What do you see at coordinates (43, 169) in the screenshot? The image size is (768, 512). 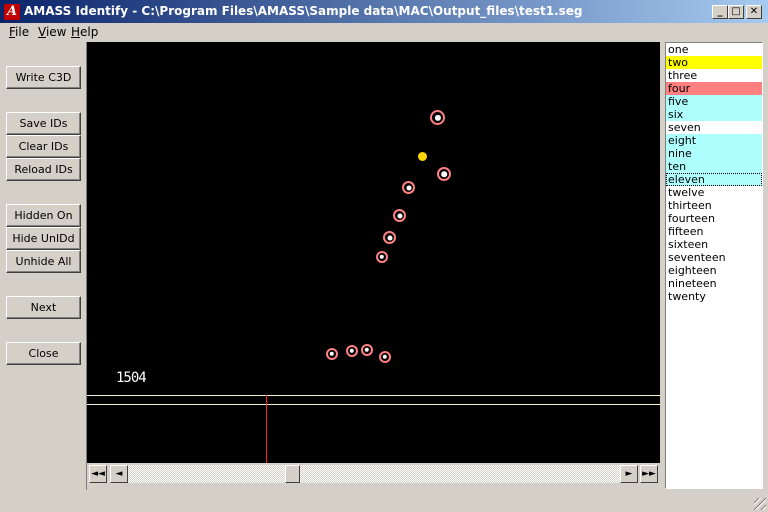 I see `reload-ids-button: Reload IDs` at bounding box center [43, 169].